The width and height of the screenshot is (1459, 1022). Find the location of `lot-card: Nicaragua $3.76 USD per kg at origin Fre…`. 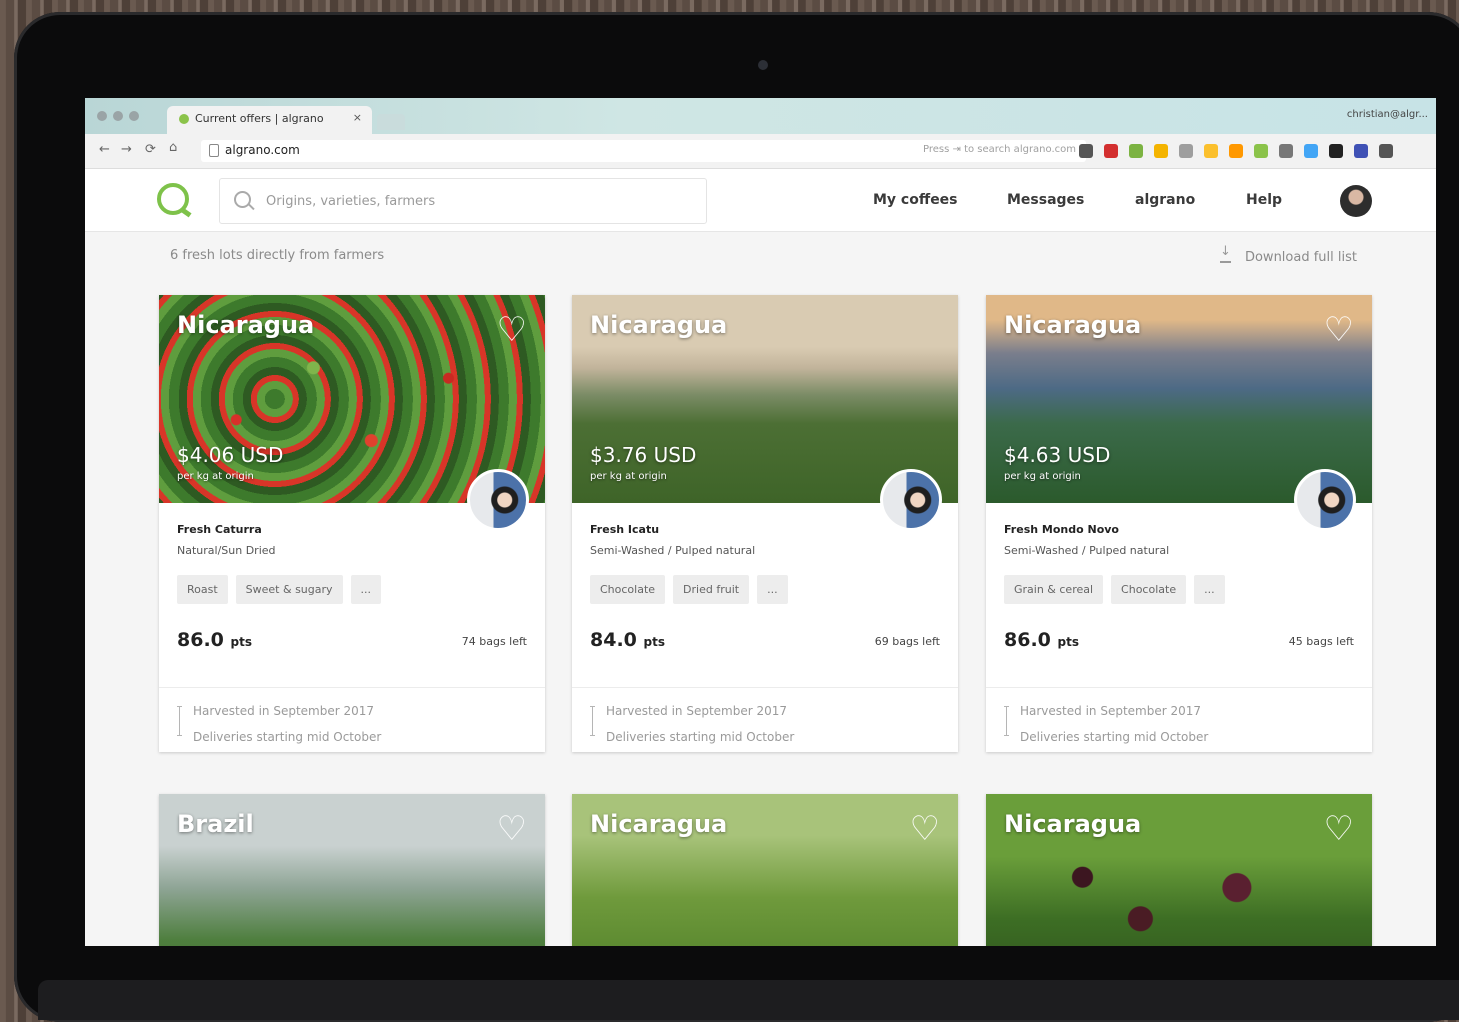

lot-card: Nicaragua $3.76 USD per kg at origin Fre… is located at coordinates (765, 523).